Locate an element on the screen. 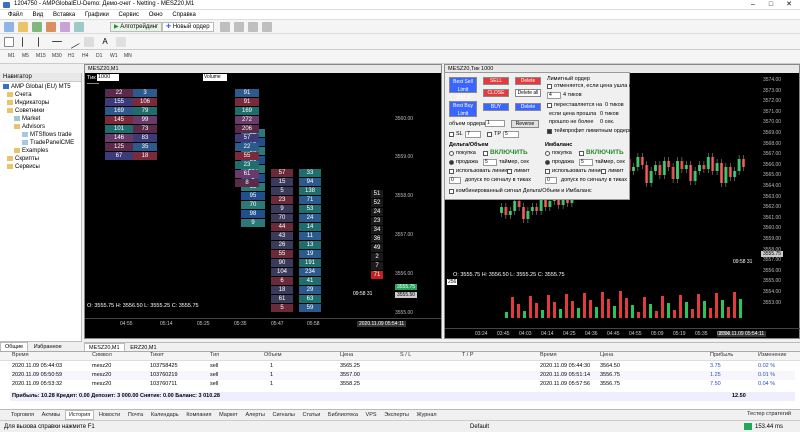  nav-item-account-root: AMP Global (EU) MT5 is located at coordinates (37, 87).